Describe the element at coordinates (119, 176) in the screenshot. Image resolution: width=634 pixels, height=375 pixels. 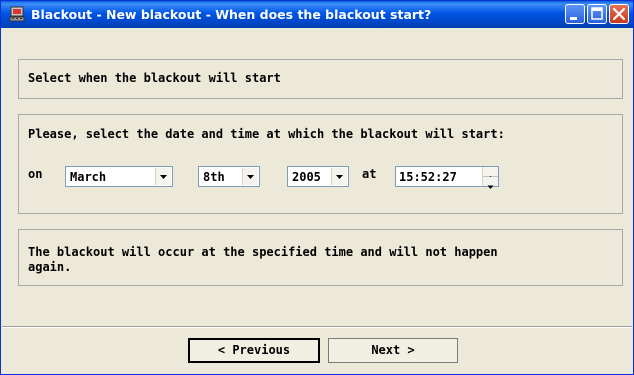
I see `month-select: March` at that location.